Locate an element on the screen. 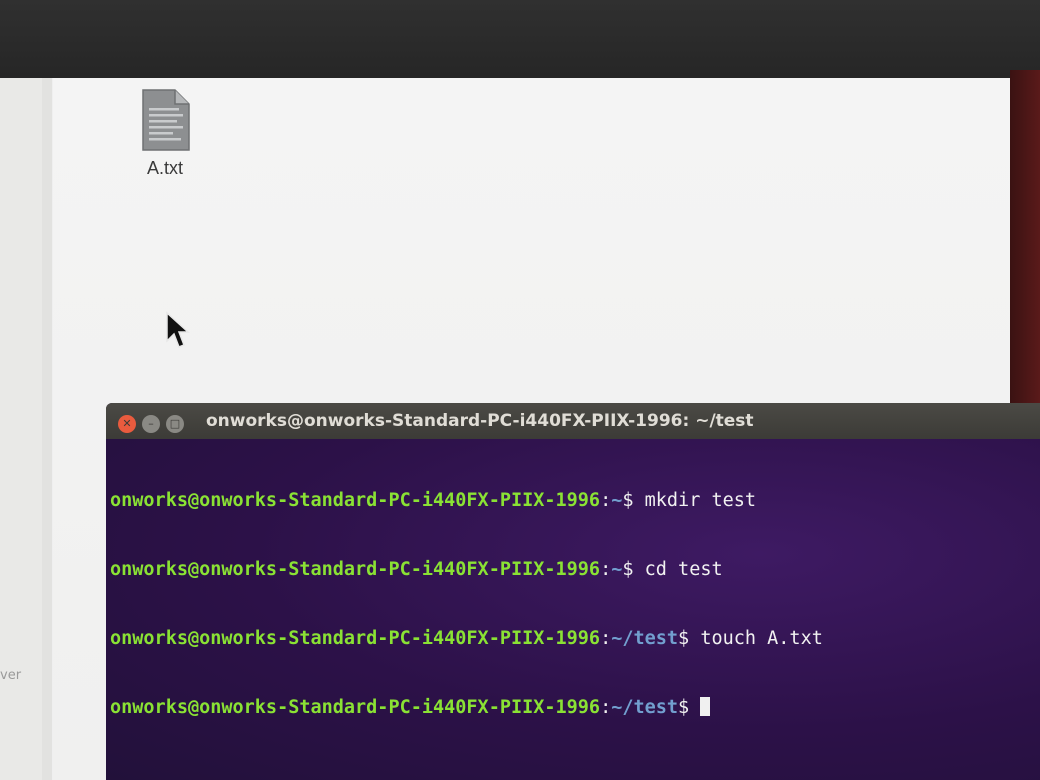 The width and height of the screenshot is (1040, 780). minimize-icon: – is located at coordinates (151, 423).